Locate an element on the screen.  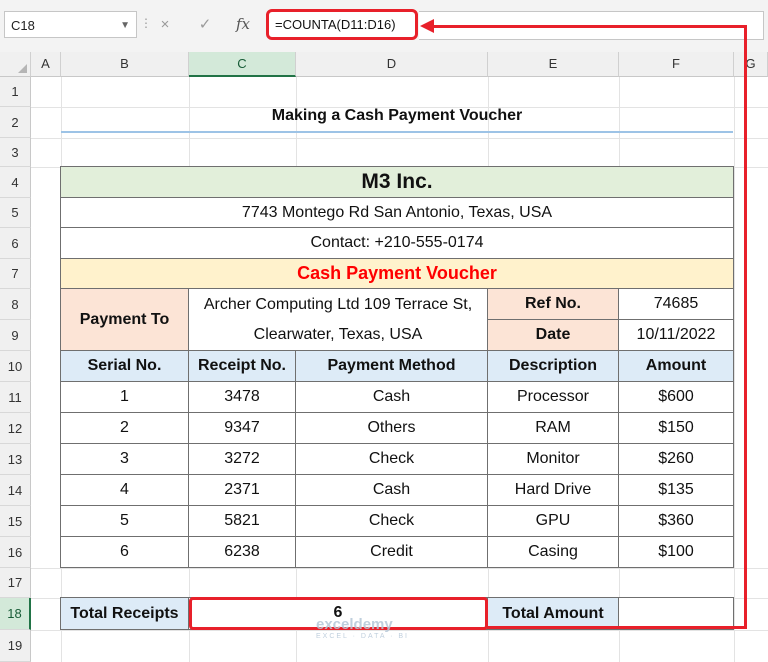
column-header-g: G is located at coordinates (751, 64).